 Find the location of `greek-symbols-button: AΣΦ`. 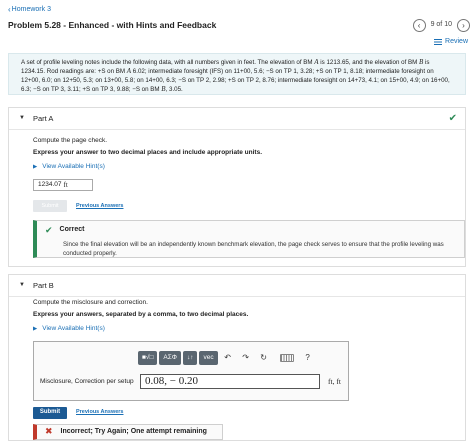

greek-symbols-button: AΣΦ is located at coordinates (170, 358).